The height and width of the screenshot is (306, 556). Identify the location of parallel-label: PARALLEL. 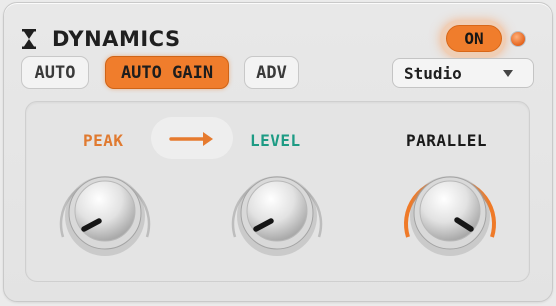
(447, 140).